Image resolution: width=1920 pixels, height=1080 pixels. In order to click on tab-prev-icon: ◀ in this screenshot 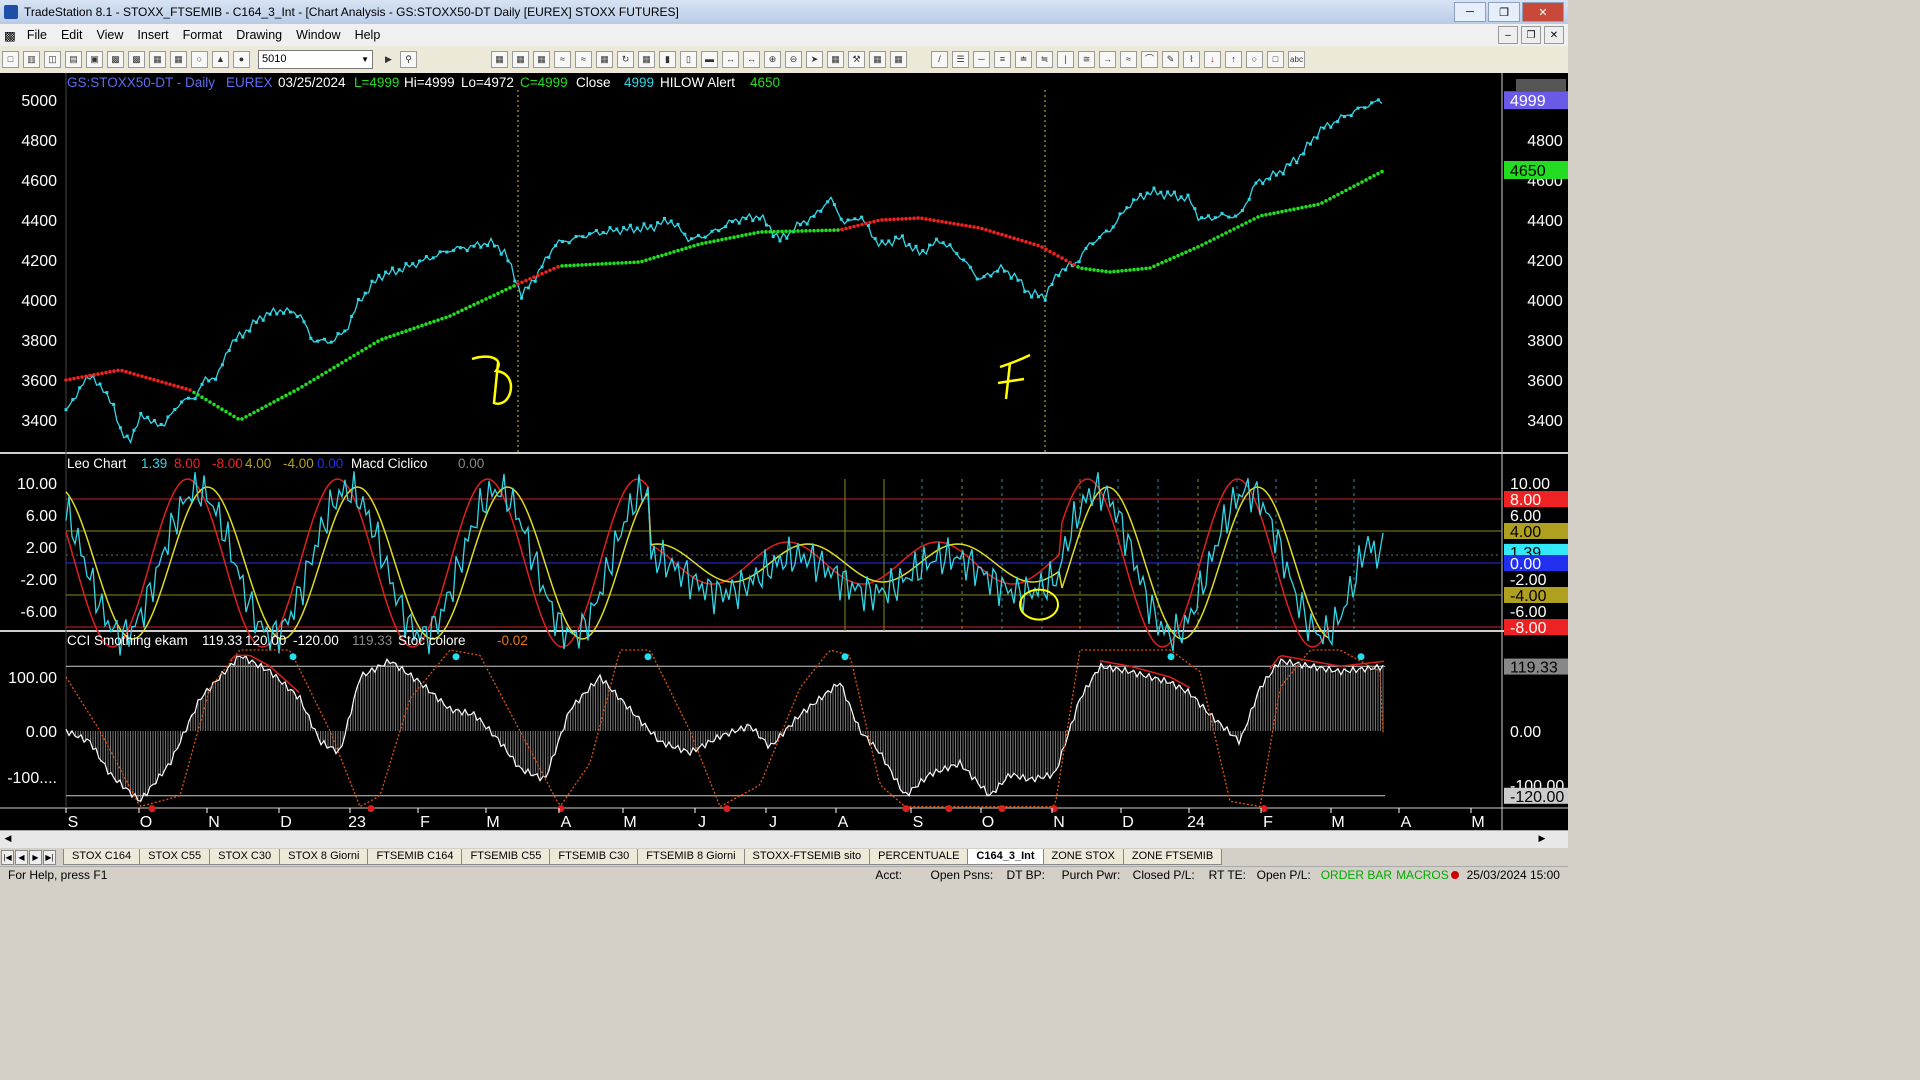, I will do `click(21, 857)`.